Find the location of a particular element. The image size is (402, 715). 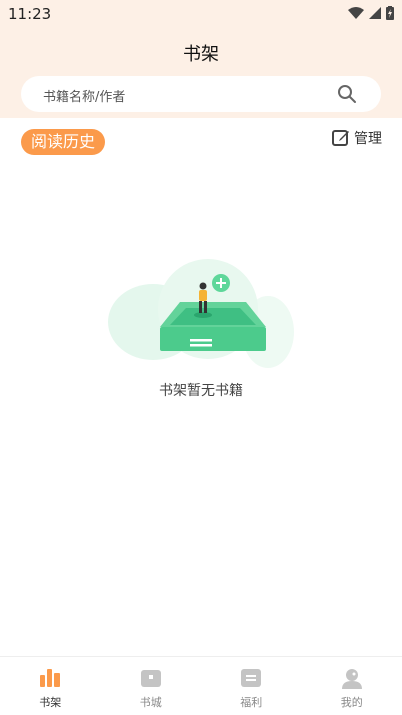

empty-bookshelf-illustration is located at coordinates (203, 313).